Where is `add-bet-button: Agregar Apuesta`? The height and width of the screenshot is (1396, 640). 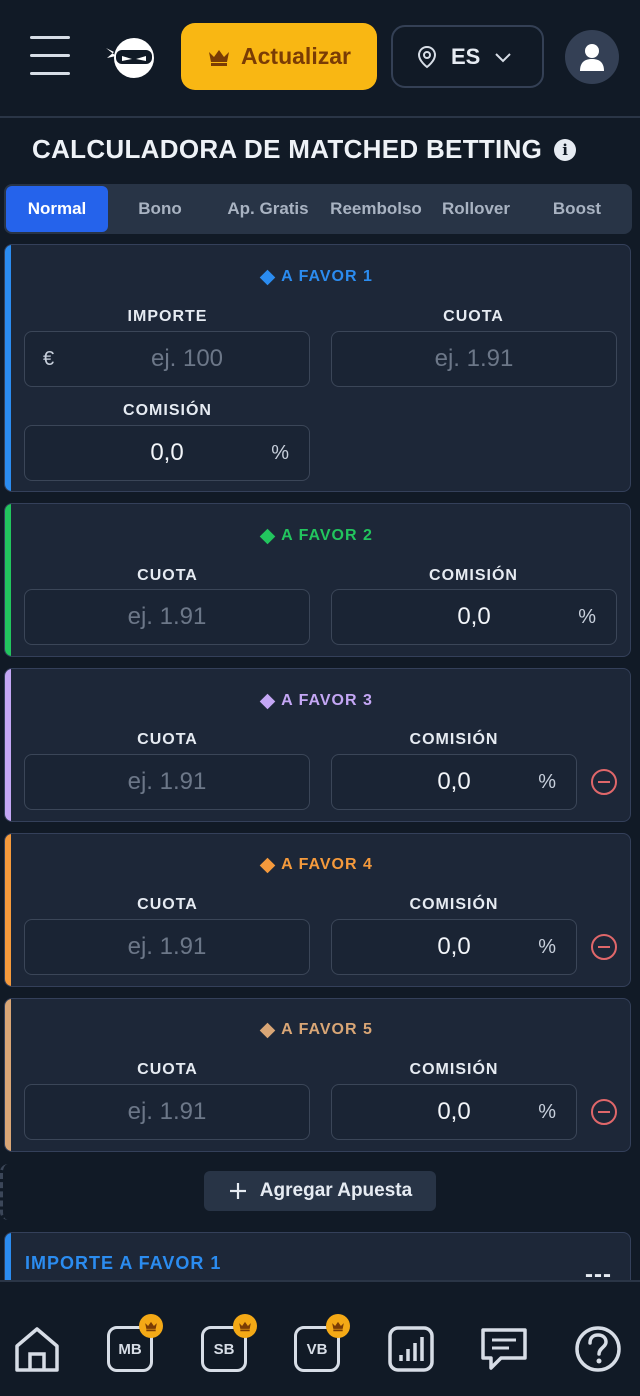
add-bet-button: Agregar Apuesta is located at coordinates (320, 1191).